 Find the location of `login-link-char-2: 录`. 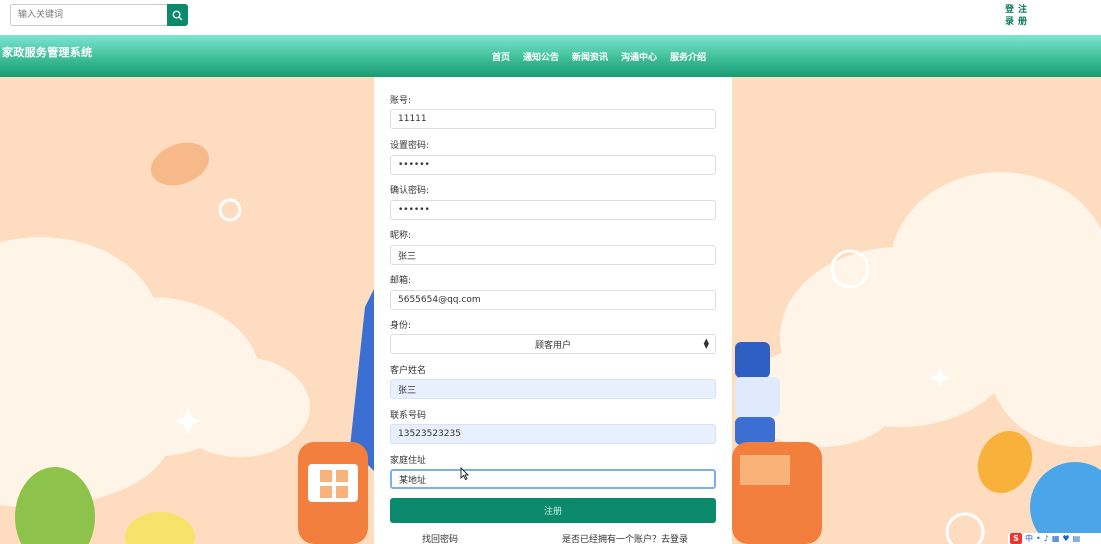

login-link-char-2: 录 is located at coordinates (1009, 22).